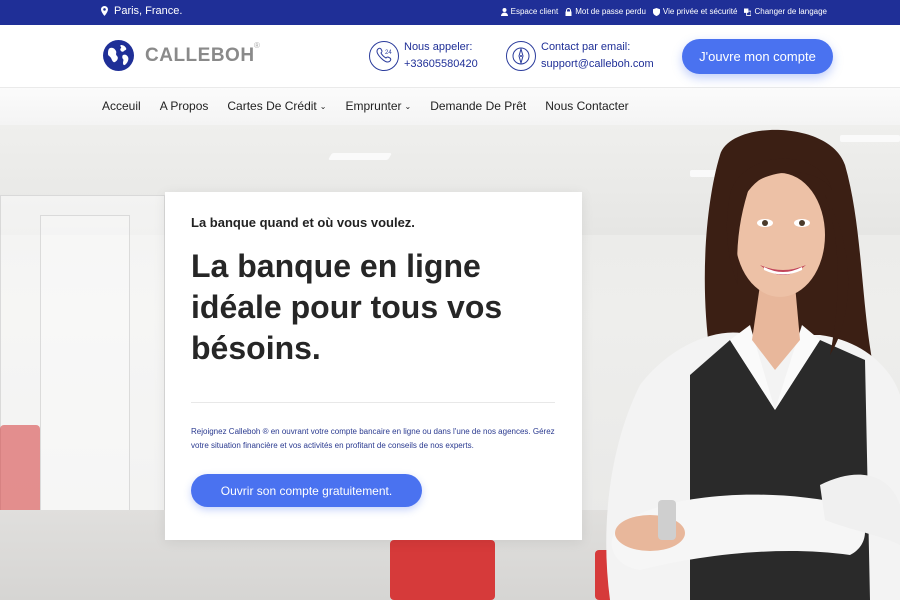  What do you see at coordinates (306, 490) in the screenshot?
I see `open-free-account-button: Ouvrir son compte gratuitement.` at bounding box center [306, 490].